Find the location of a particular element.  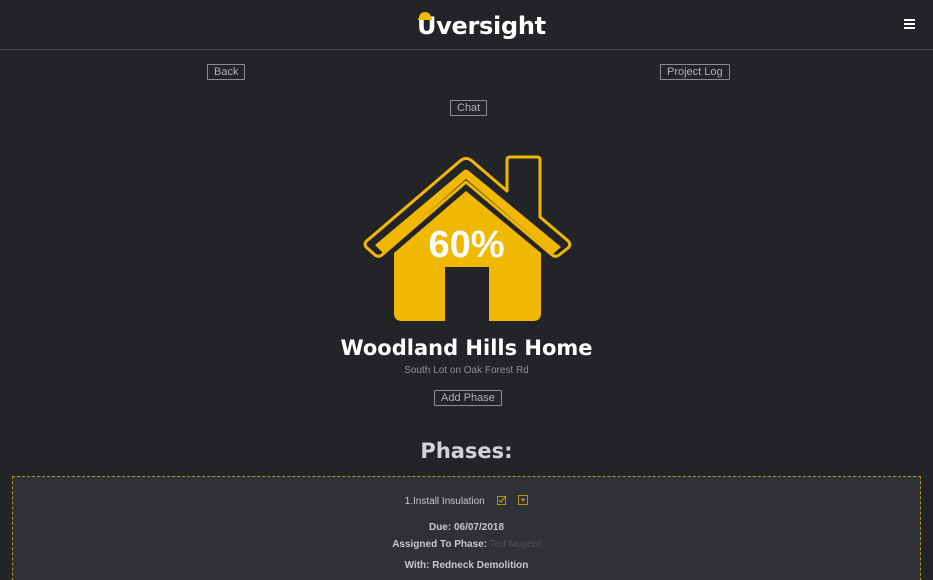

hamburger-icon is located at coordinates (910, 24).